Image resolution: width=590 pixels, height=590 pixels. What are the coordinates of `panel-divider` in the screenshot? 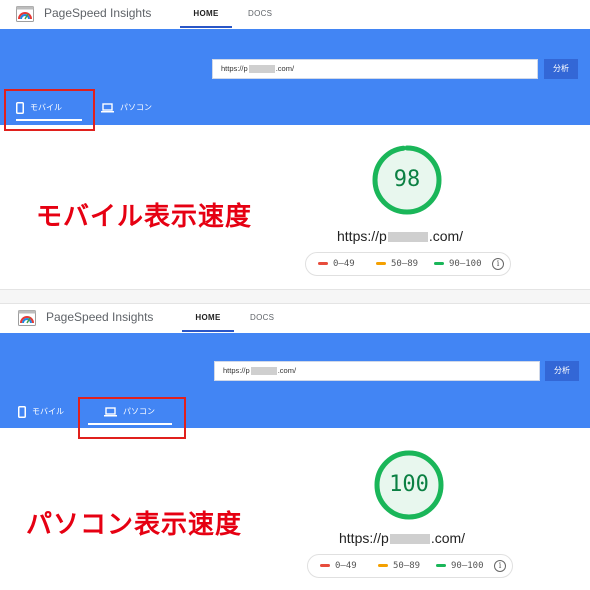 It's located at (295, 296).